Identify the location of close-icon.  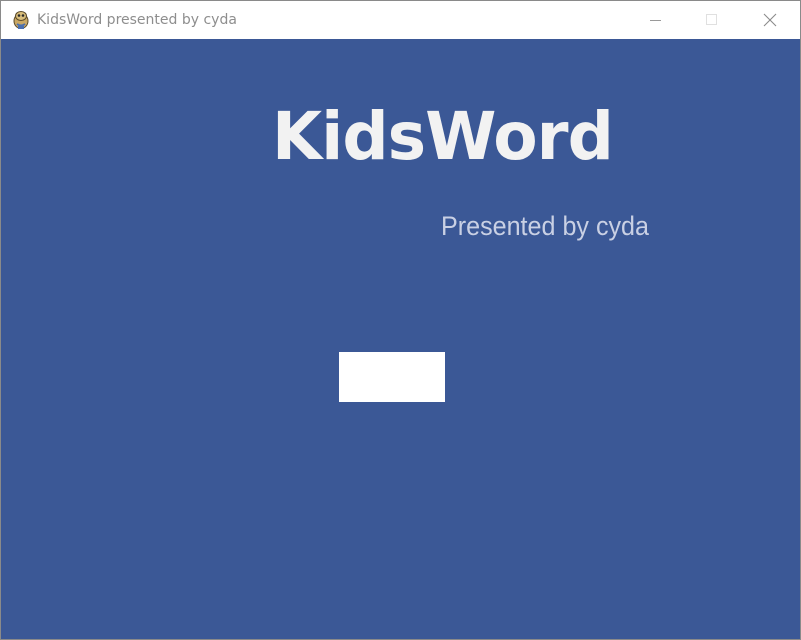
(770, 20).